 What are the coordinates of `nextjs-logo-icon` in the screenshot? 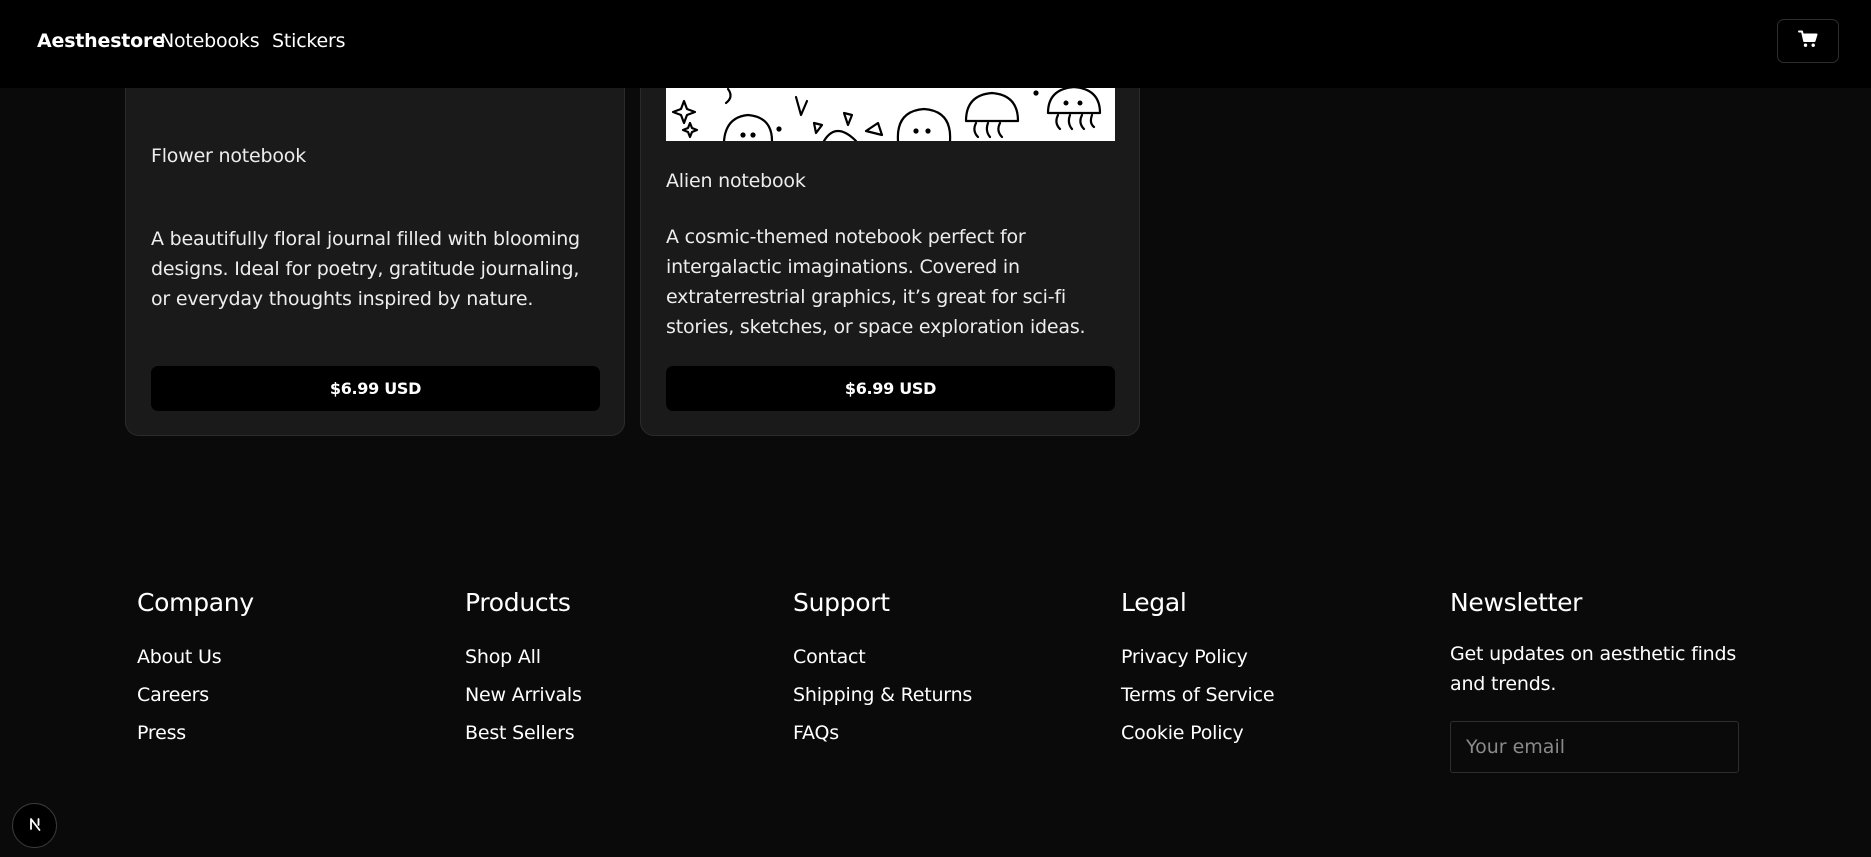 It's located at (35, 826).